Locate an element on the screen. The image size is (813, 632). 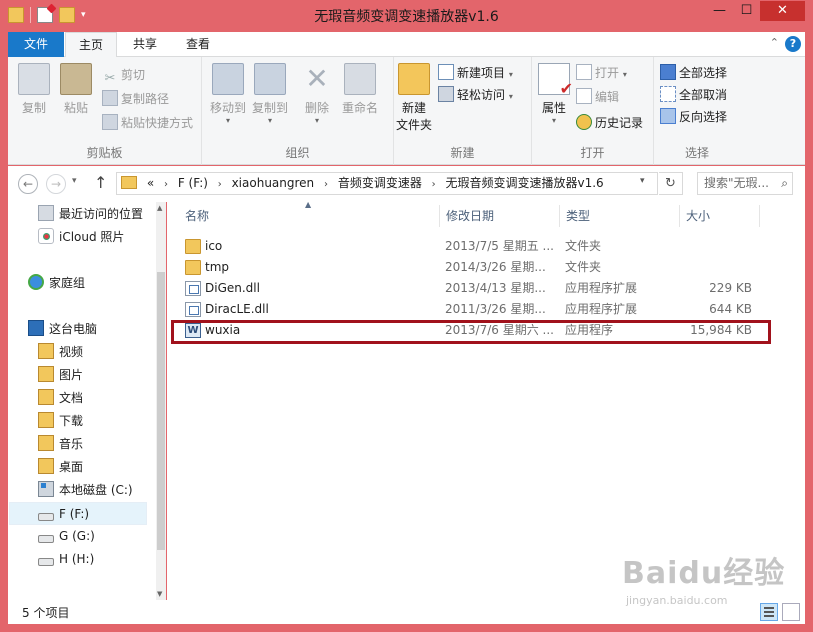
nav-item-drive-f: F (F:) is located at coordinates (78, 513).